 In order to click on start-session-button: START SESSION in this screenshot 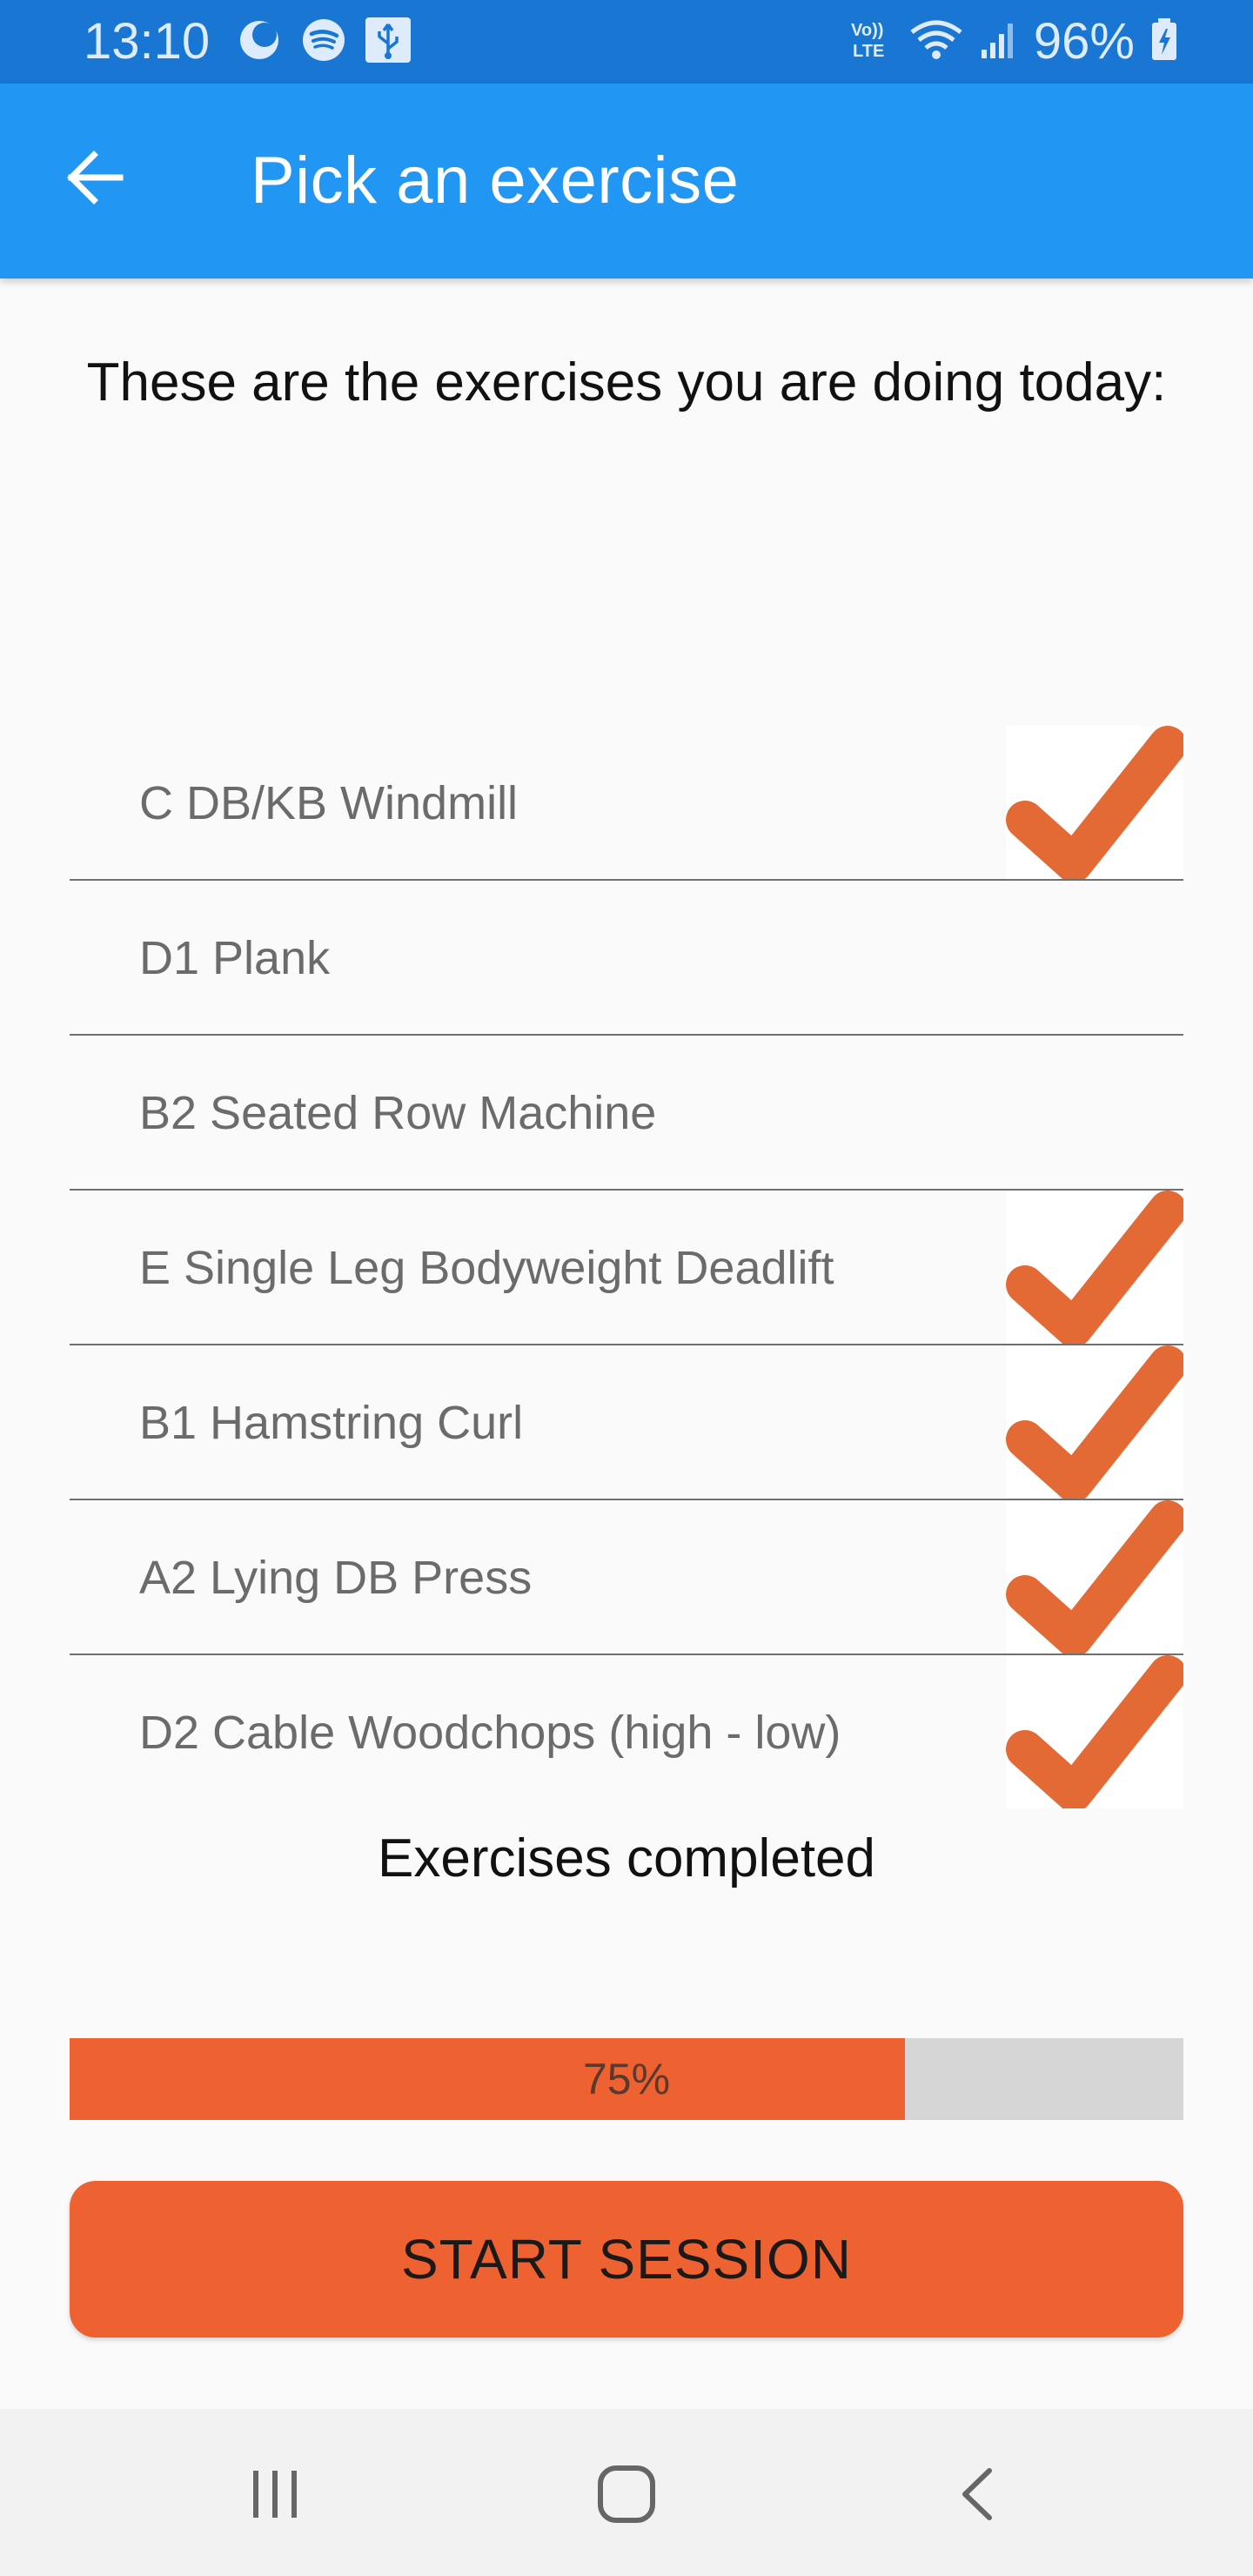, I will do `click(626, 2259)`.